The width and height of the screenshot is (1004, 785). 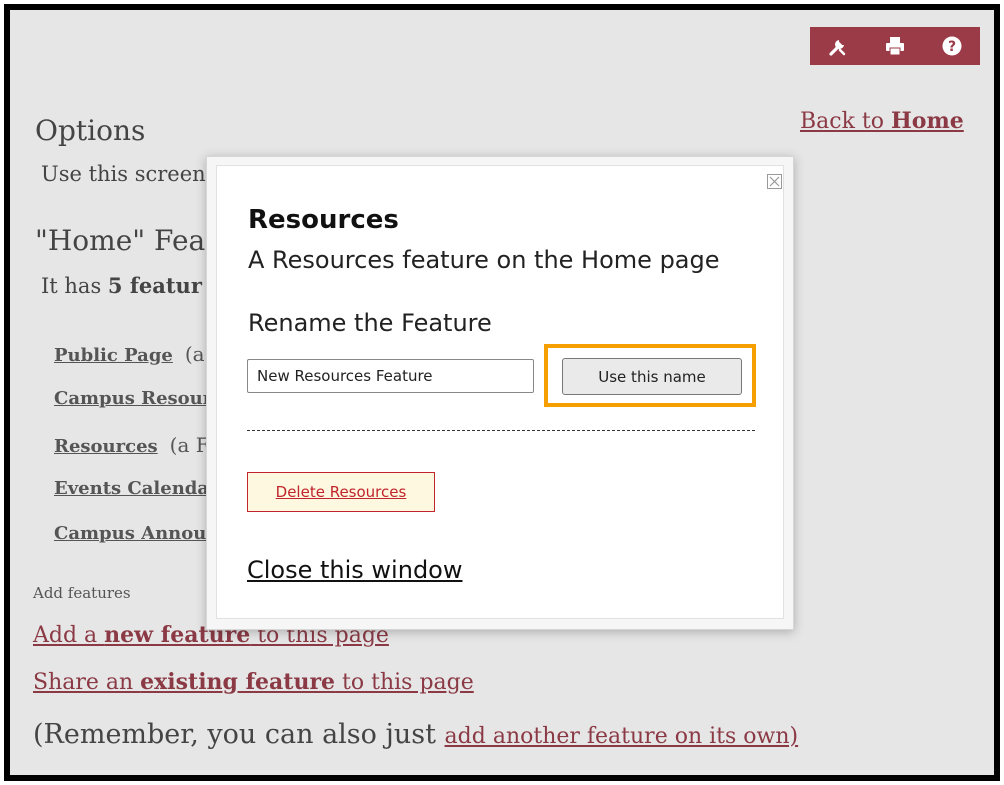 What do you see at coordinates (390, 376) in the screenshot?
I see `feature-name-input` at bounding box center [390, 376].